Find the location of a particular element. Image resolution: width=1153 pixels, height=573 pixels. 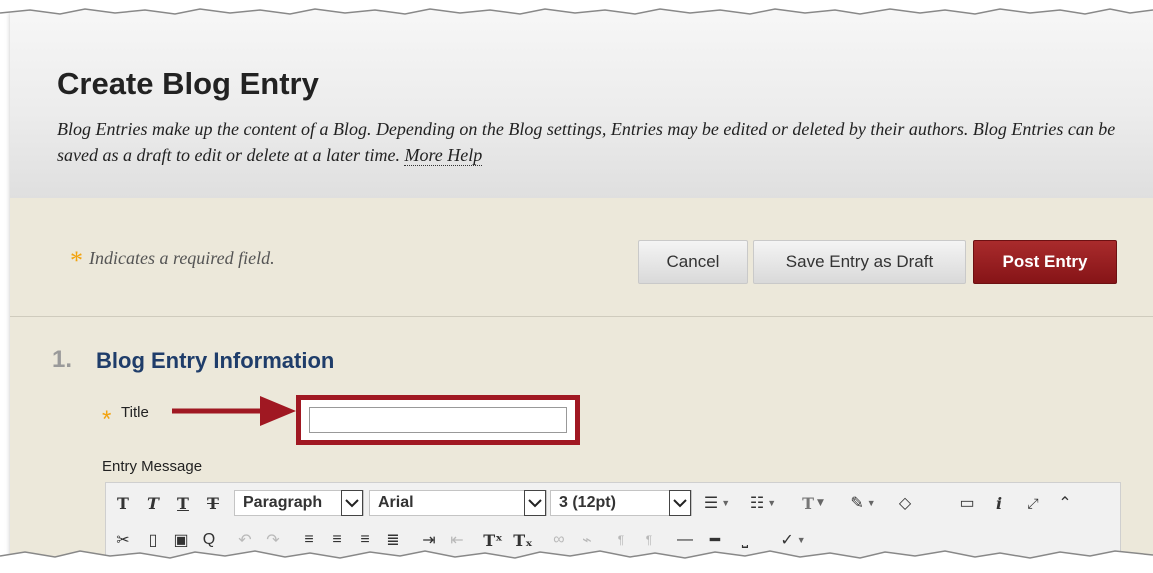

format-select: Paragraph is located at coordinates (299, 503).